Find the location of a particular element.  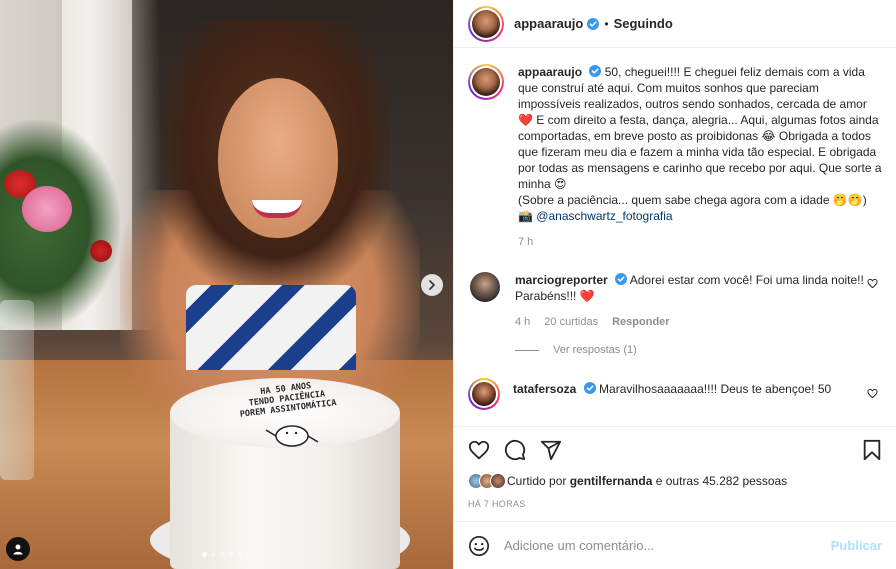

comment-icon is located at coordinates (515, 450).